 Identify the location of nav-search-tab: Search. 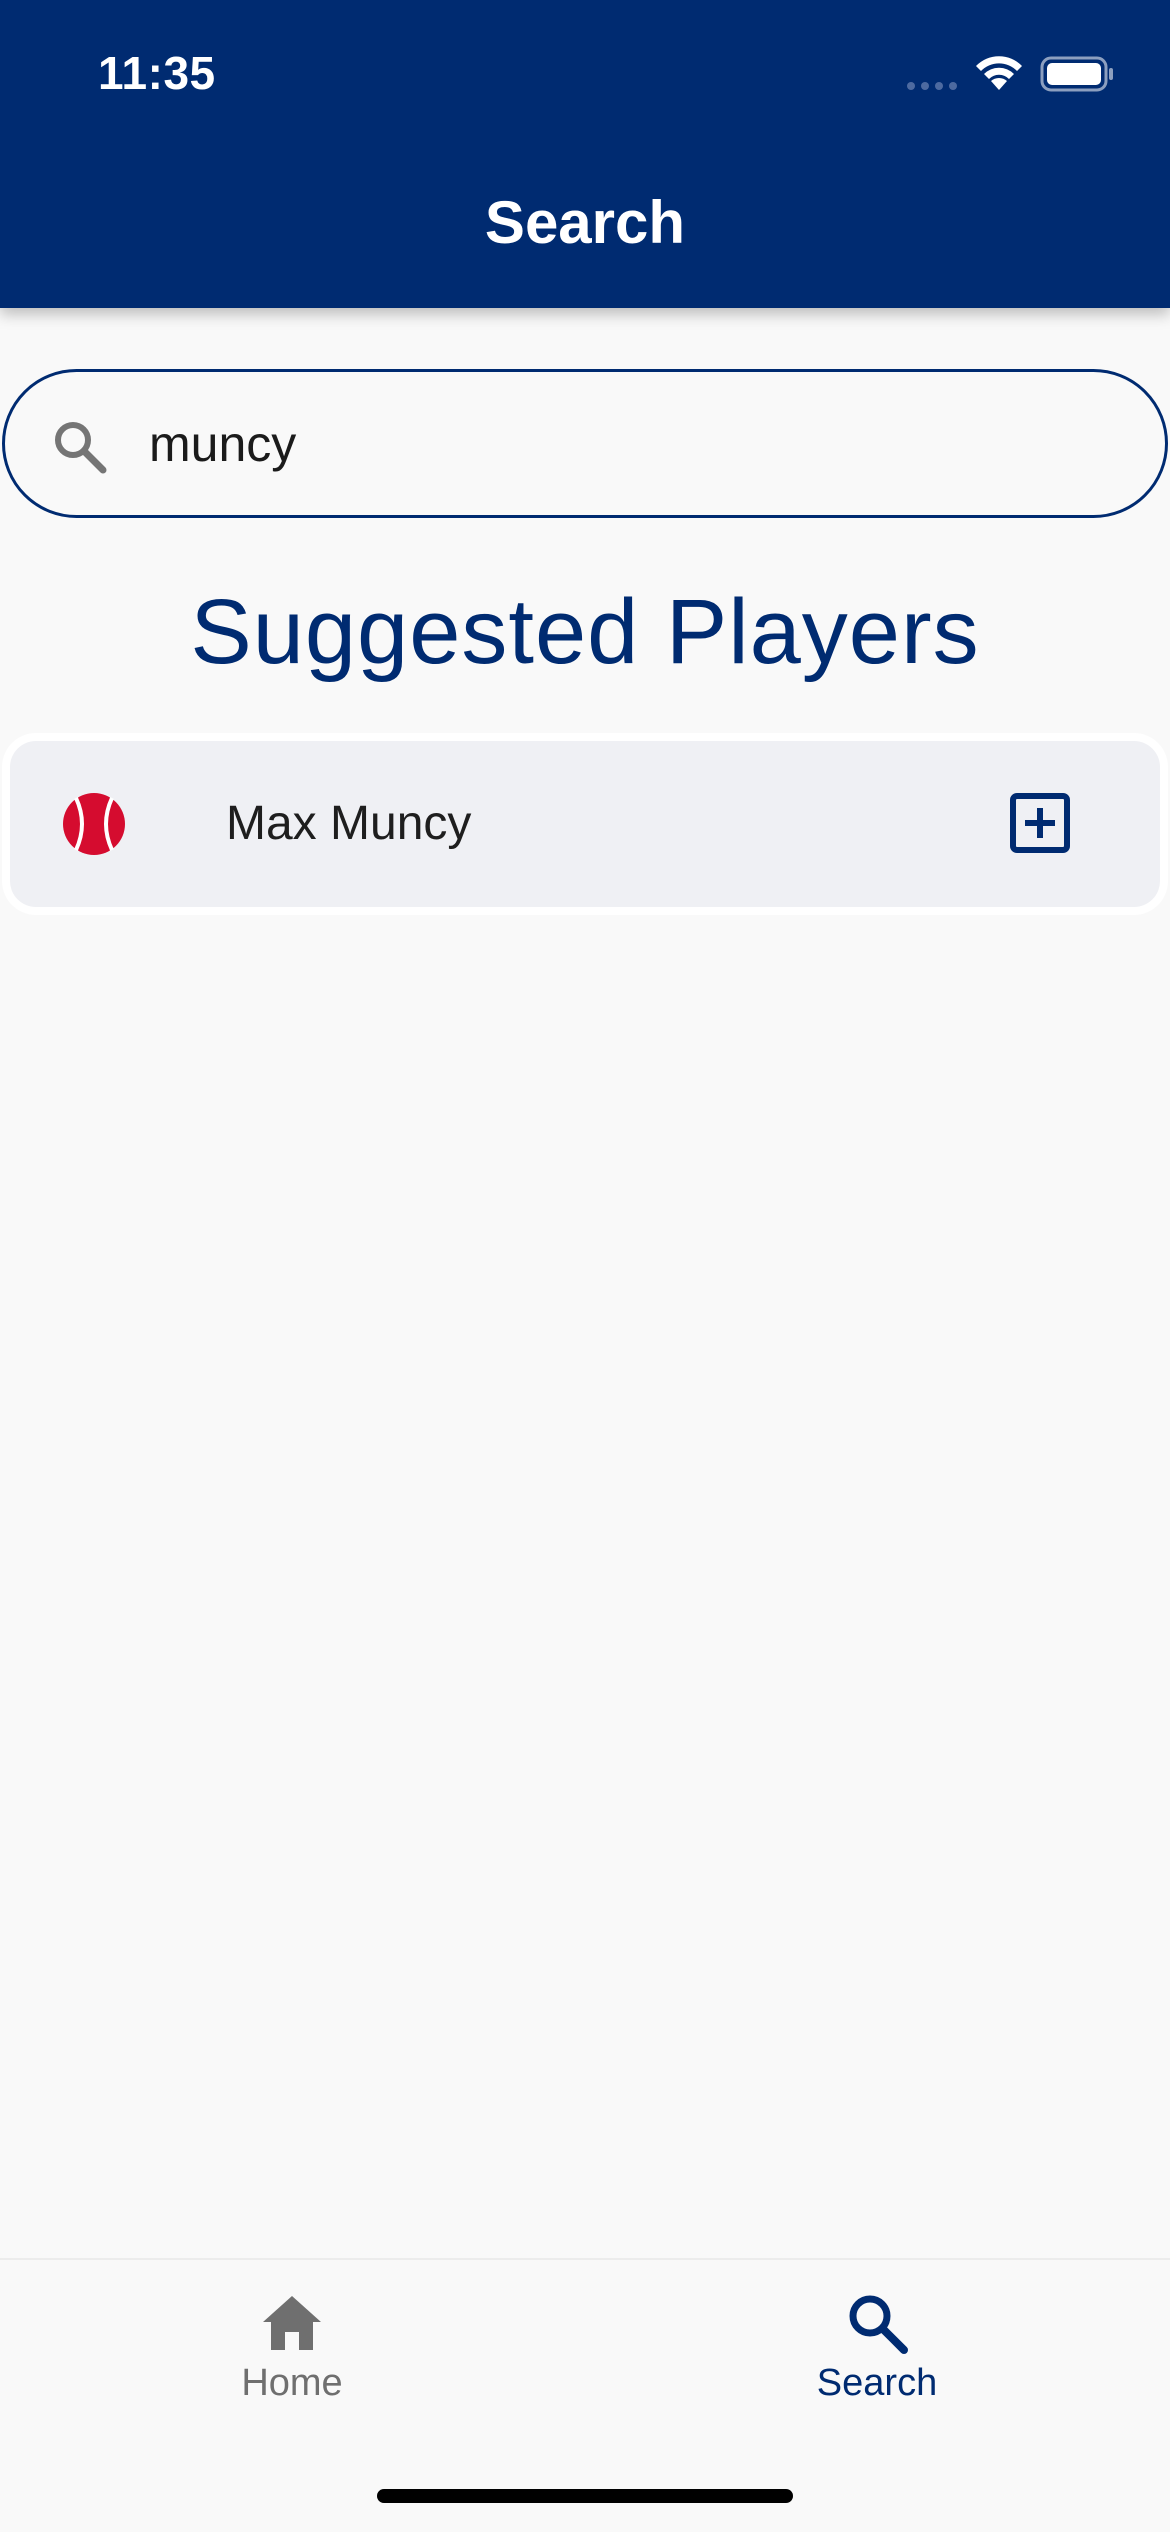
(877, 2355).